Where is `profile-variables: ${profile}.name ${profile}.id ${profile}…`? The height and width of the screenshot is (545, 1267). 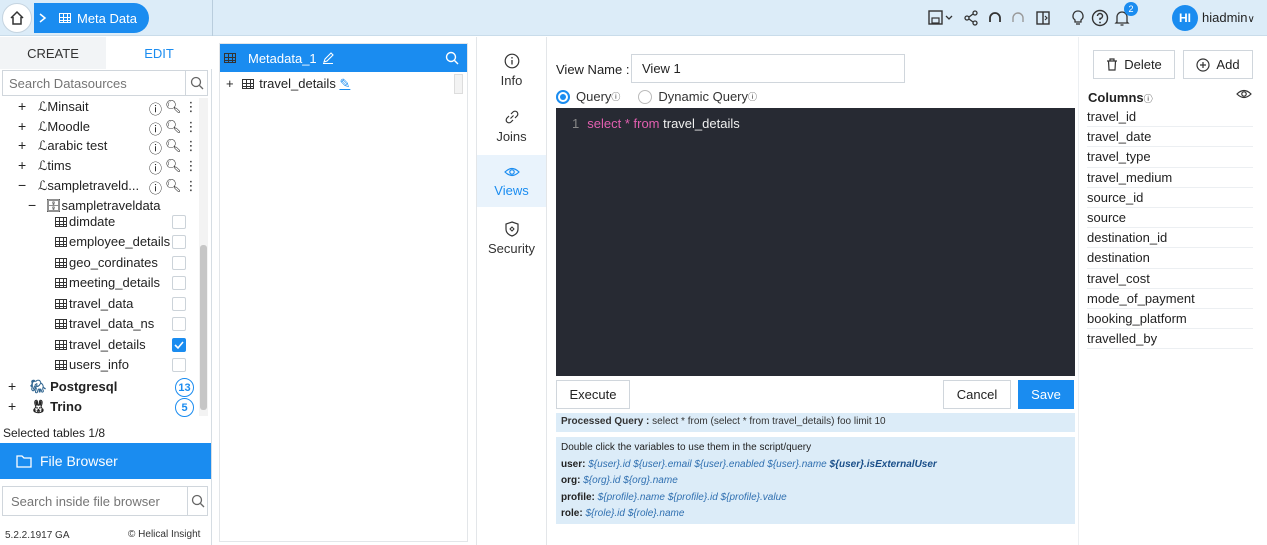 profile-variables: ${profile}.name ${profile}.id ${profile}… is located at coordinates (692, 497).